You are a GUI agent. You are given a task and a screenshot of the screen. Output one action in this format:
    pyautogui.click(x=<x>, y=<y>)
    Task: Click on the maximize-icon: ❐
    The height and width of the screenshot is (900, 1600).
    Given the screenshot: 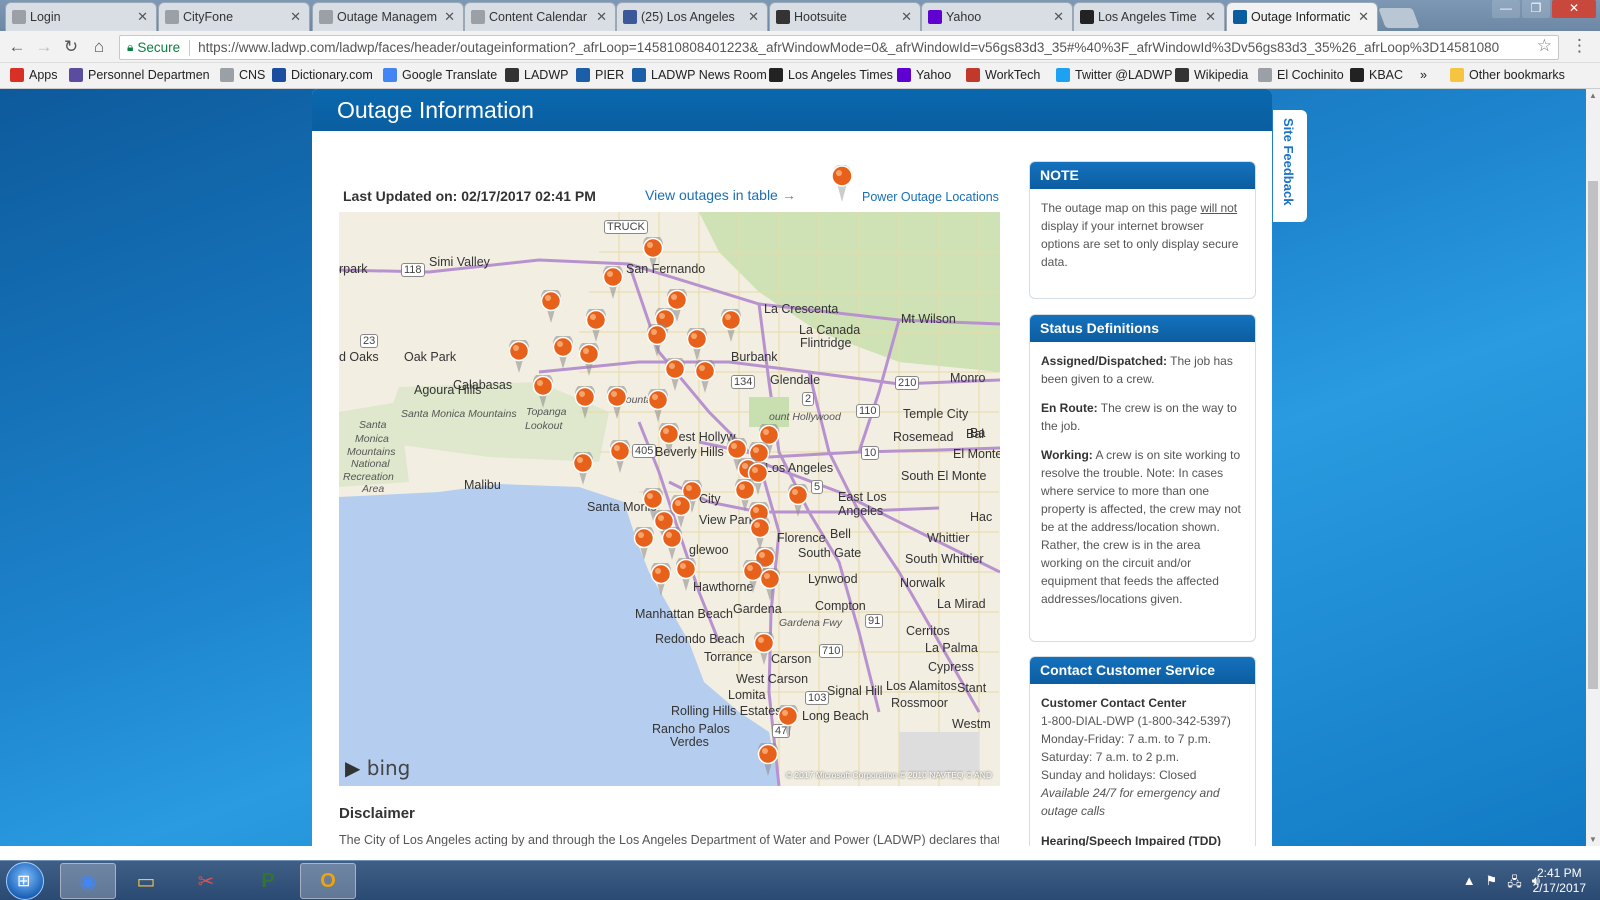 What is the action you would take?
    pyautogui.click(x=1536, y=9)
    